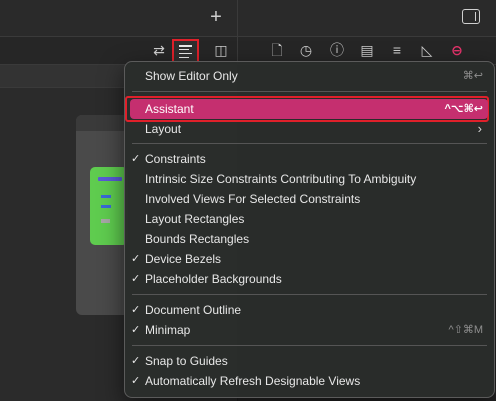  Describe the element at coordinates (237, 18) in the screenshot. I see `pane-divider` at that location.